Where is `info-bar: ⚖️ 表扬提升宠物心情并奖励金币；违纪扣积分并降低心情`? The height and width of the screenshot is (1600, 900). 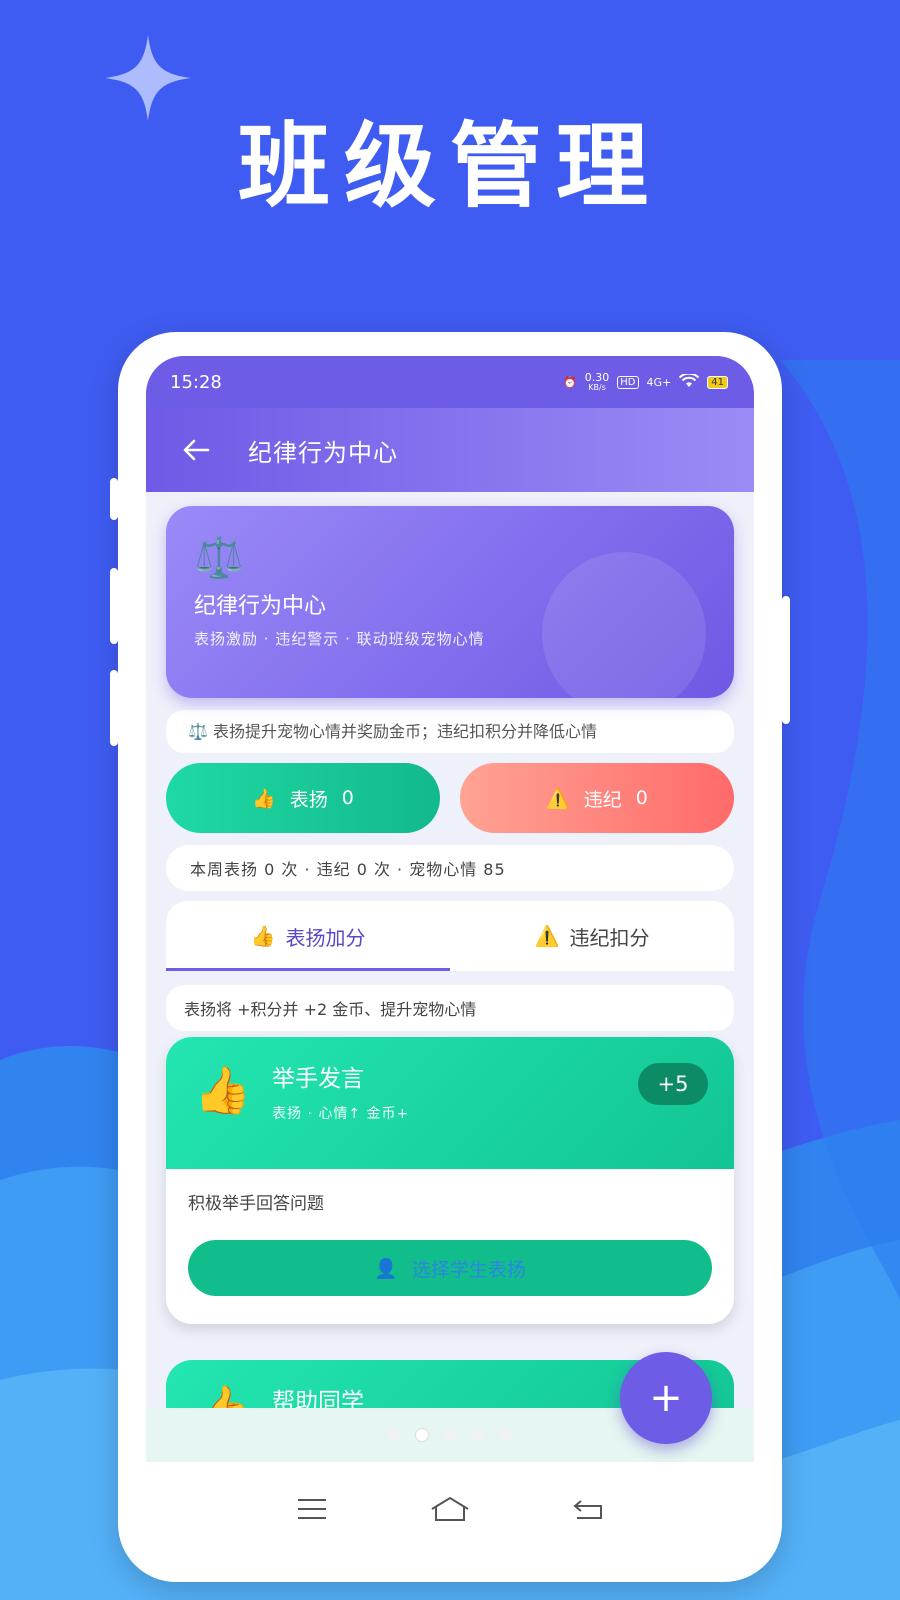 info-bar: ⚖️ 表扬提升宠物心情并奖励金币；违纪扣积分并降低心情 is located at coordinates (450, 731).